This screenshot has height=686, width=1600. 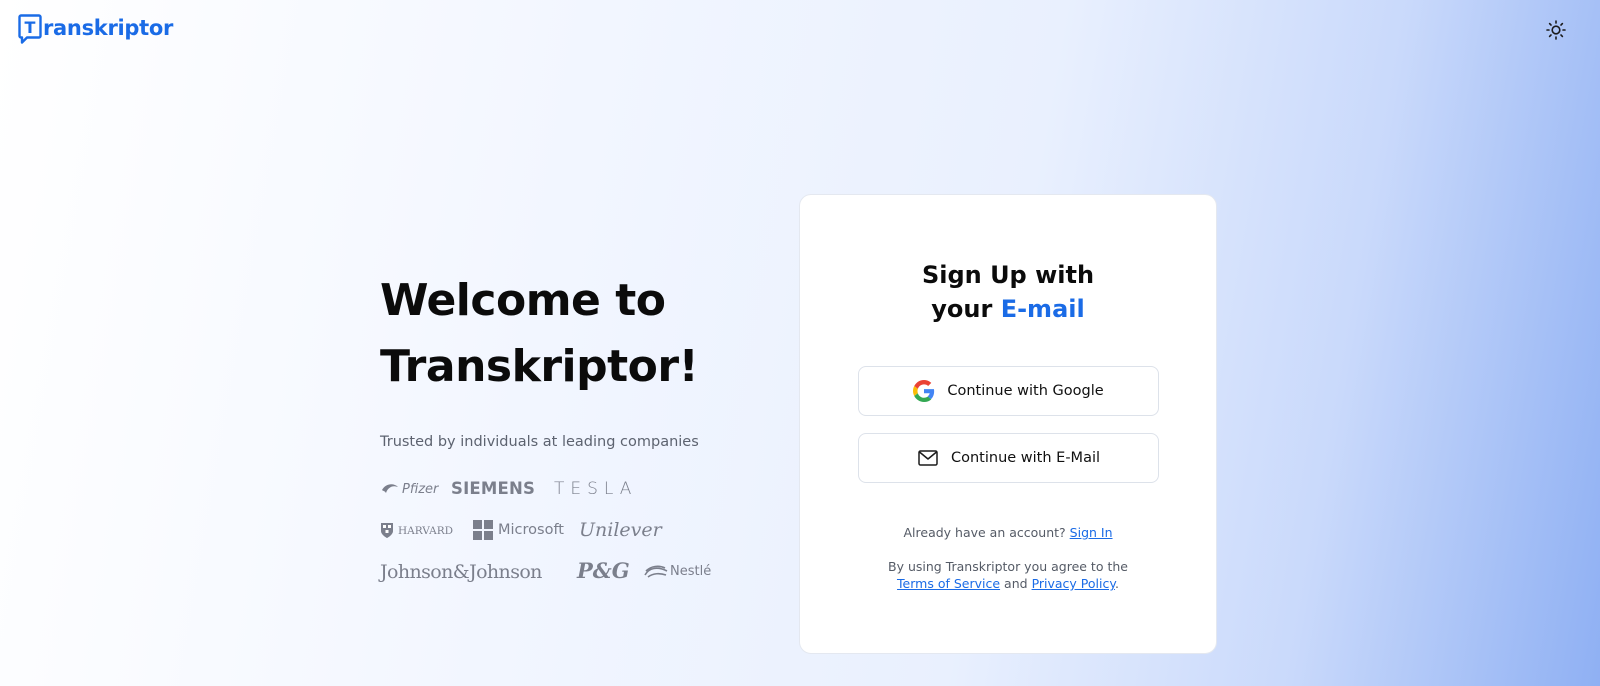 I want to click on signin-prompt: Already have an account? Sign In, so click(x=1008, y=532).